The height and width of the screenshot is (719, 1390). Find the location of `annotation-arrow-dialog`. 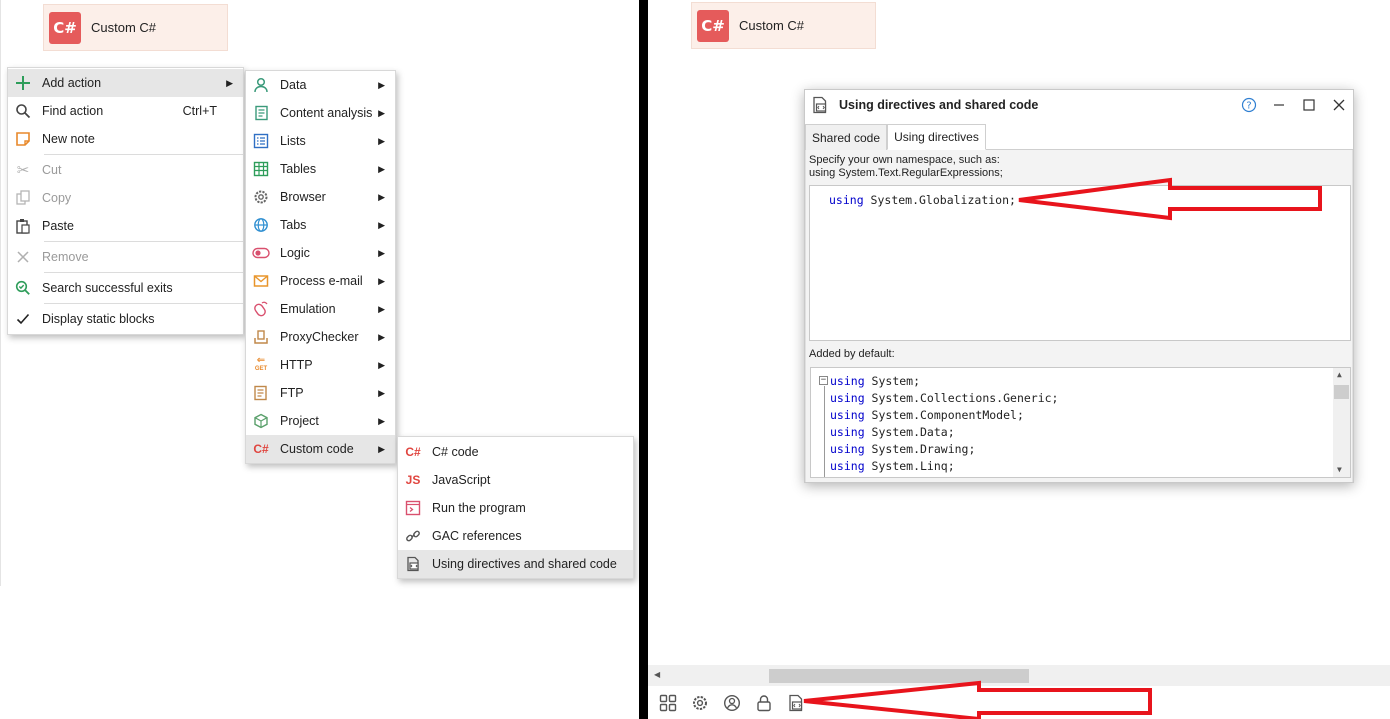

annotation-arrow-dialog is located at coordinates (1170, 199).